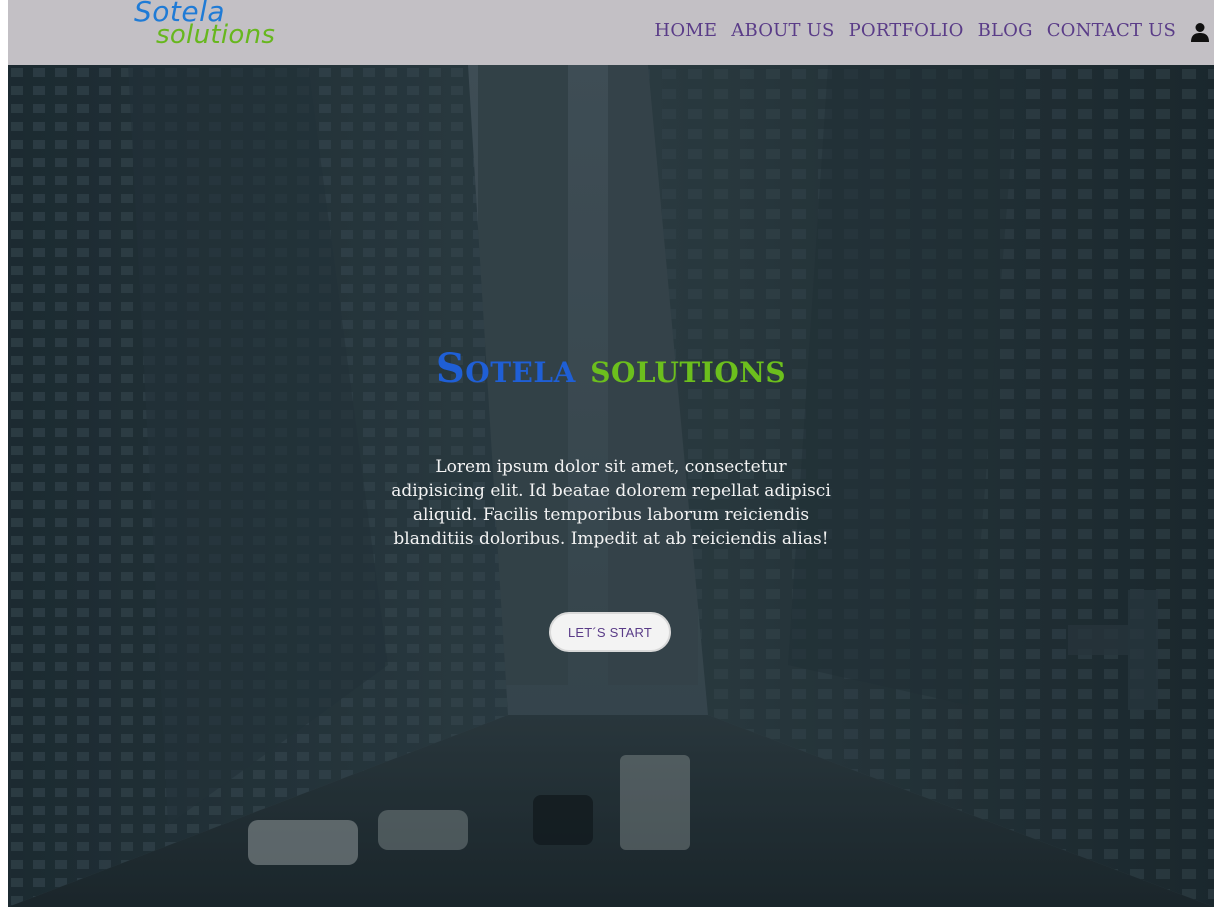 The height and width of the screenshot is (907, 1222). I want to click on nav-home: HOME, so click(685, 30).